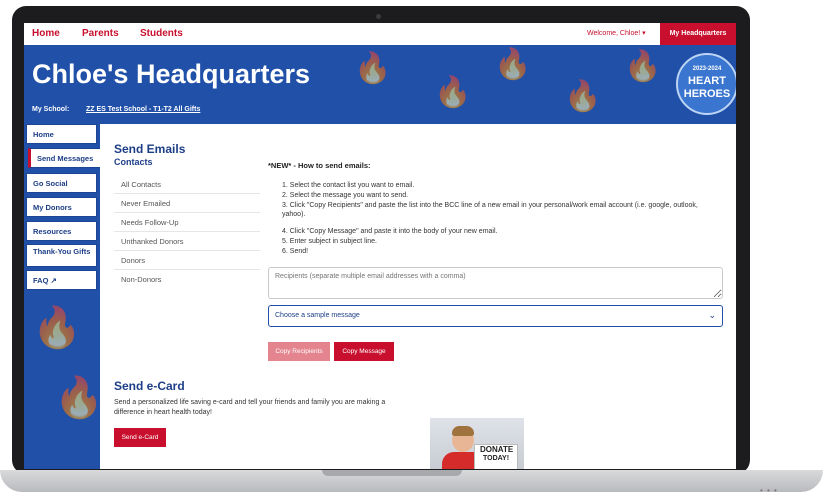  What do you see at coordinates (317, 315) in the screenshot?
I see `select-value: Choose a sample message` at bounding box center [317, 315].